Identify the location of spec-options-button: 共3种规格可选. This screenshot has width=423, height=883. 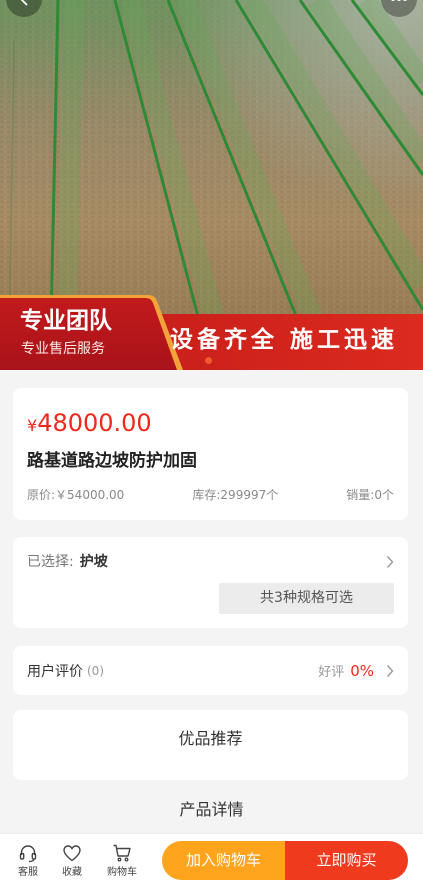
(306, 598).